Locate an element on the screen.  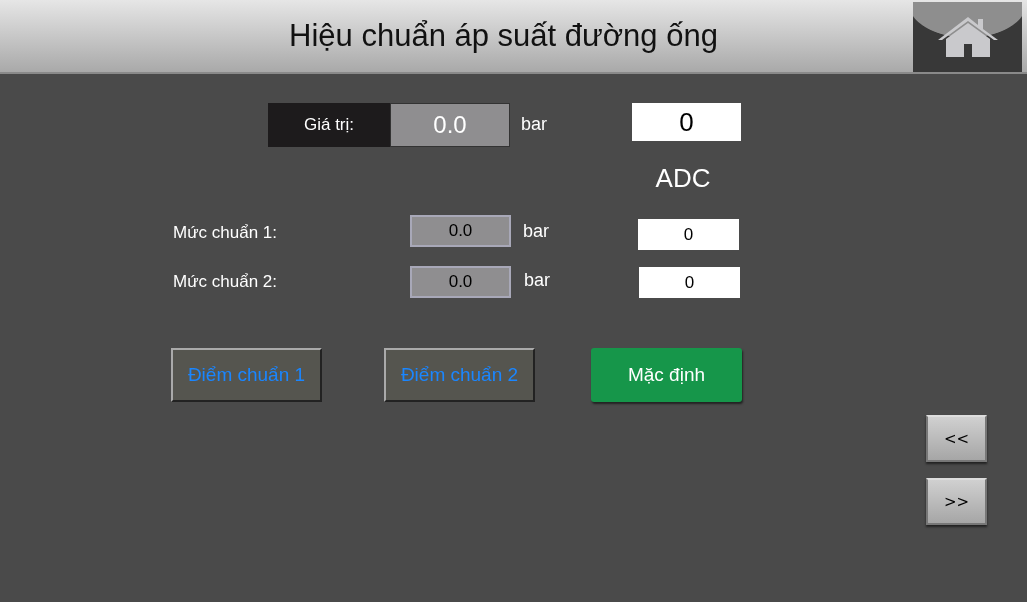
calibration-button: Mặc định is located at coordinates (666, 375).